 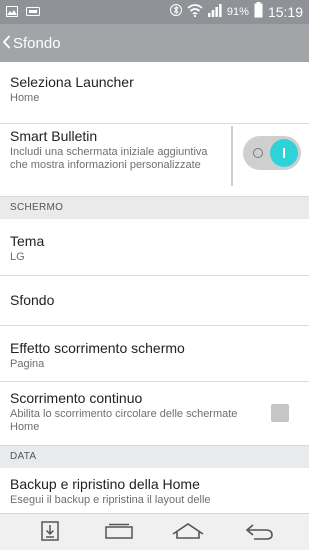 What do you see at coordinates (6, 43) in the screenshot?
I see `chevron-left-icon` at bounding box center [6, 43].